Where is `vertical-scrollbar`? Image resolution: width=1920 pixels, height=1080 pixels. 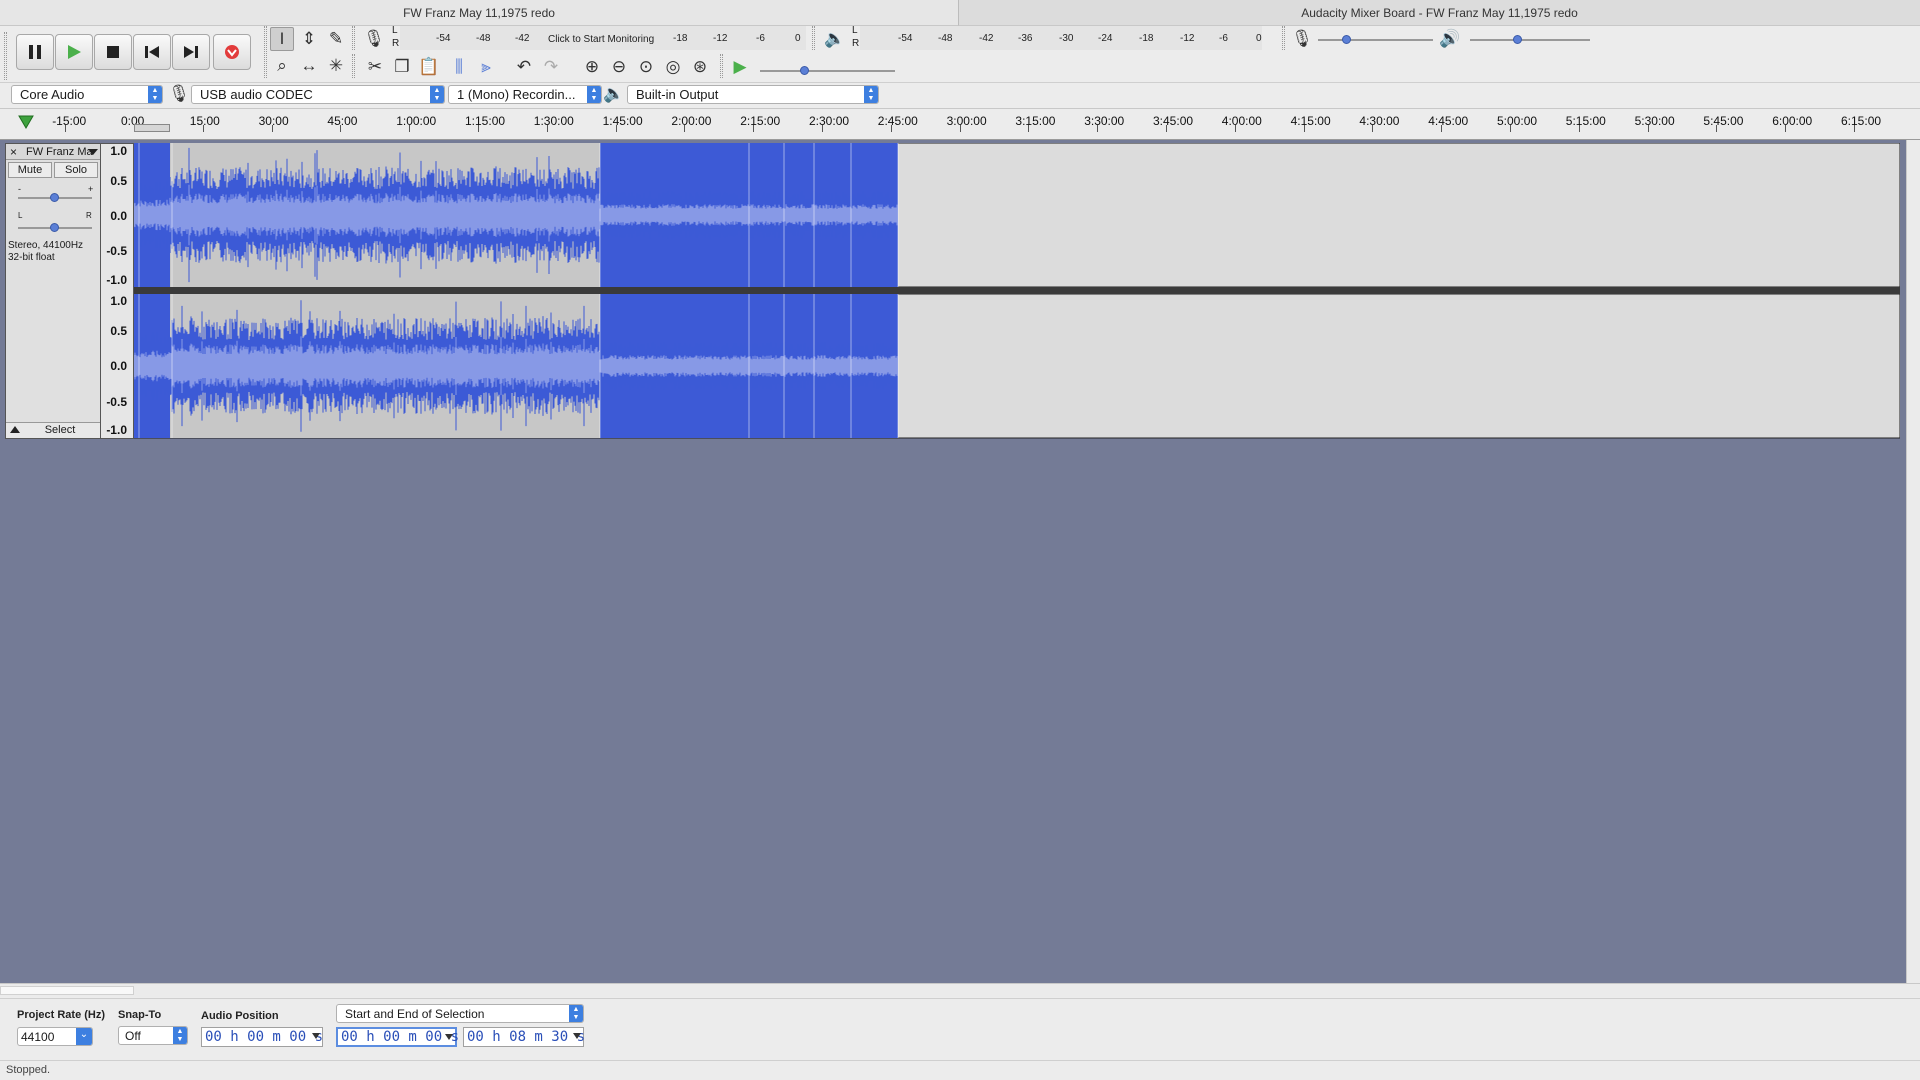 vertical-scrollbar is located at coordinates (1913, 561).